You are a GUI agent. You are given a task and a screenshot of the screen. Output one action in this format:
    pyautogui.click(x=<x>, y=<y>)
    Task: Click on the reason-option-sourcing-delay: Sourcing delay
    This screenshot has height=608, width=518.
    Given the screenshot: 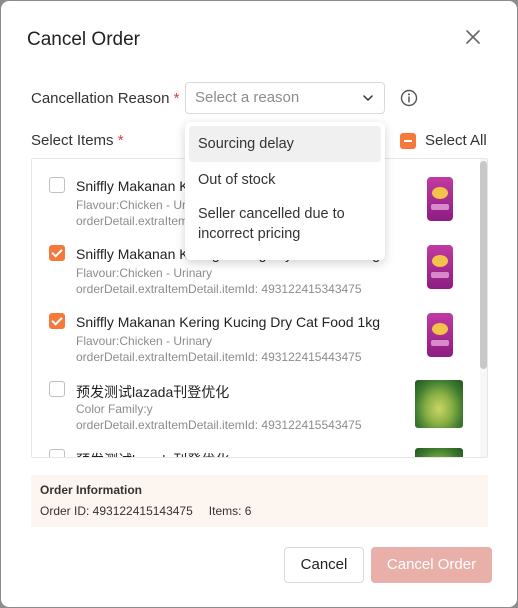 What is the action you would take?
    pyautogui.click(x=285, y=144)
    